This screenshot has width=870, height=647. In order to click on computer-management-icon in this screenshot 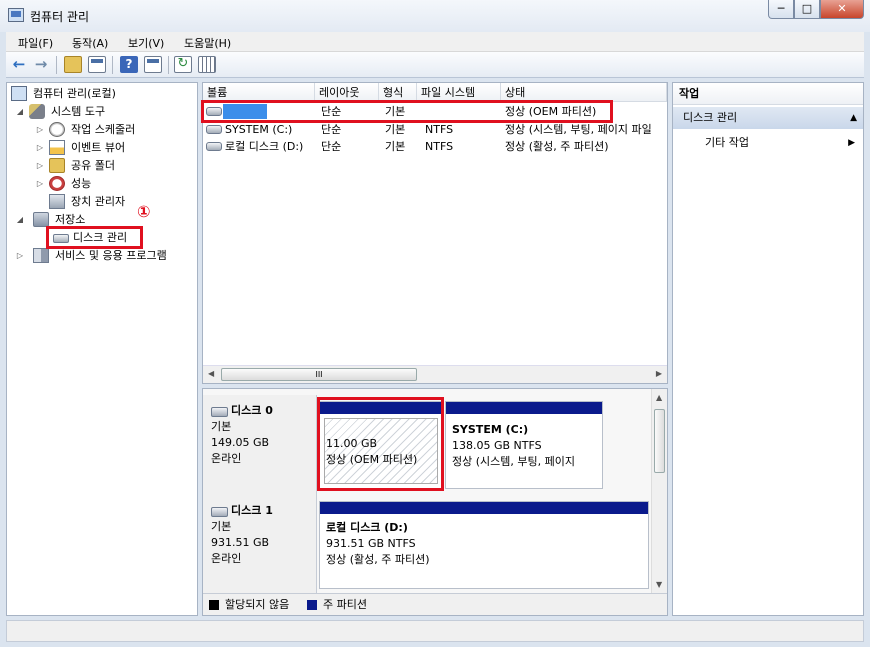, I will do `click(16, 15)`.